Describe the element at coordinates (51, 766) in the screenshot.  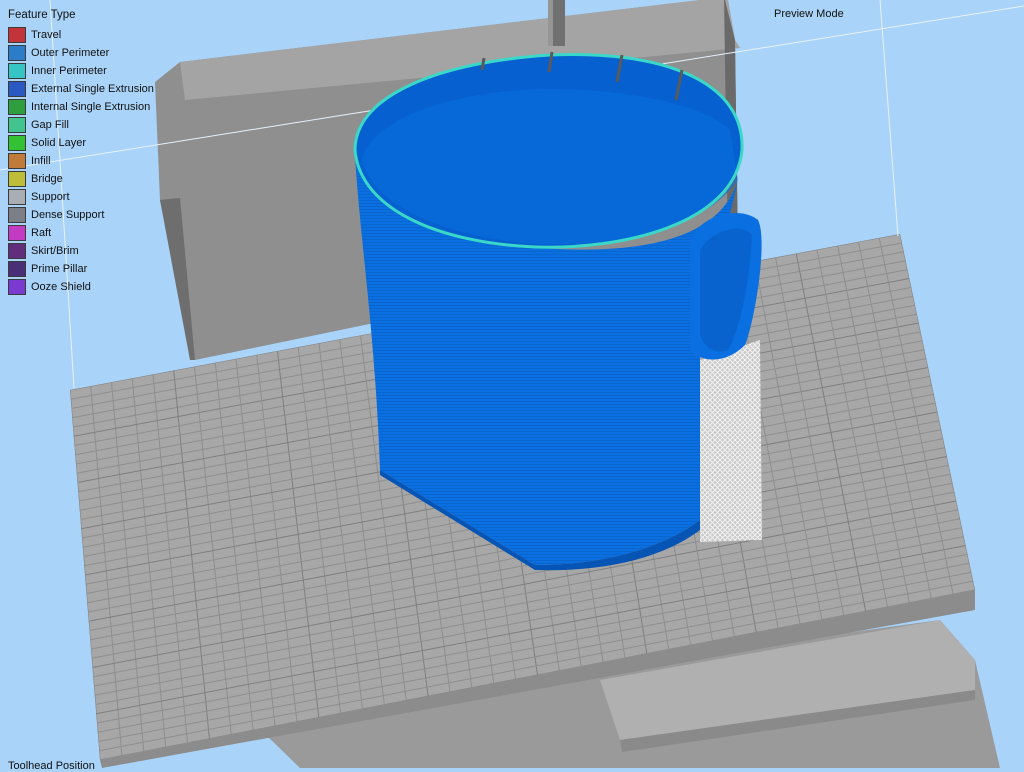
I see `toolhead-position-label: Toolhead Position` at that location.